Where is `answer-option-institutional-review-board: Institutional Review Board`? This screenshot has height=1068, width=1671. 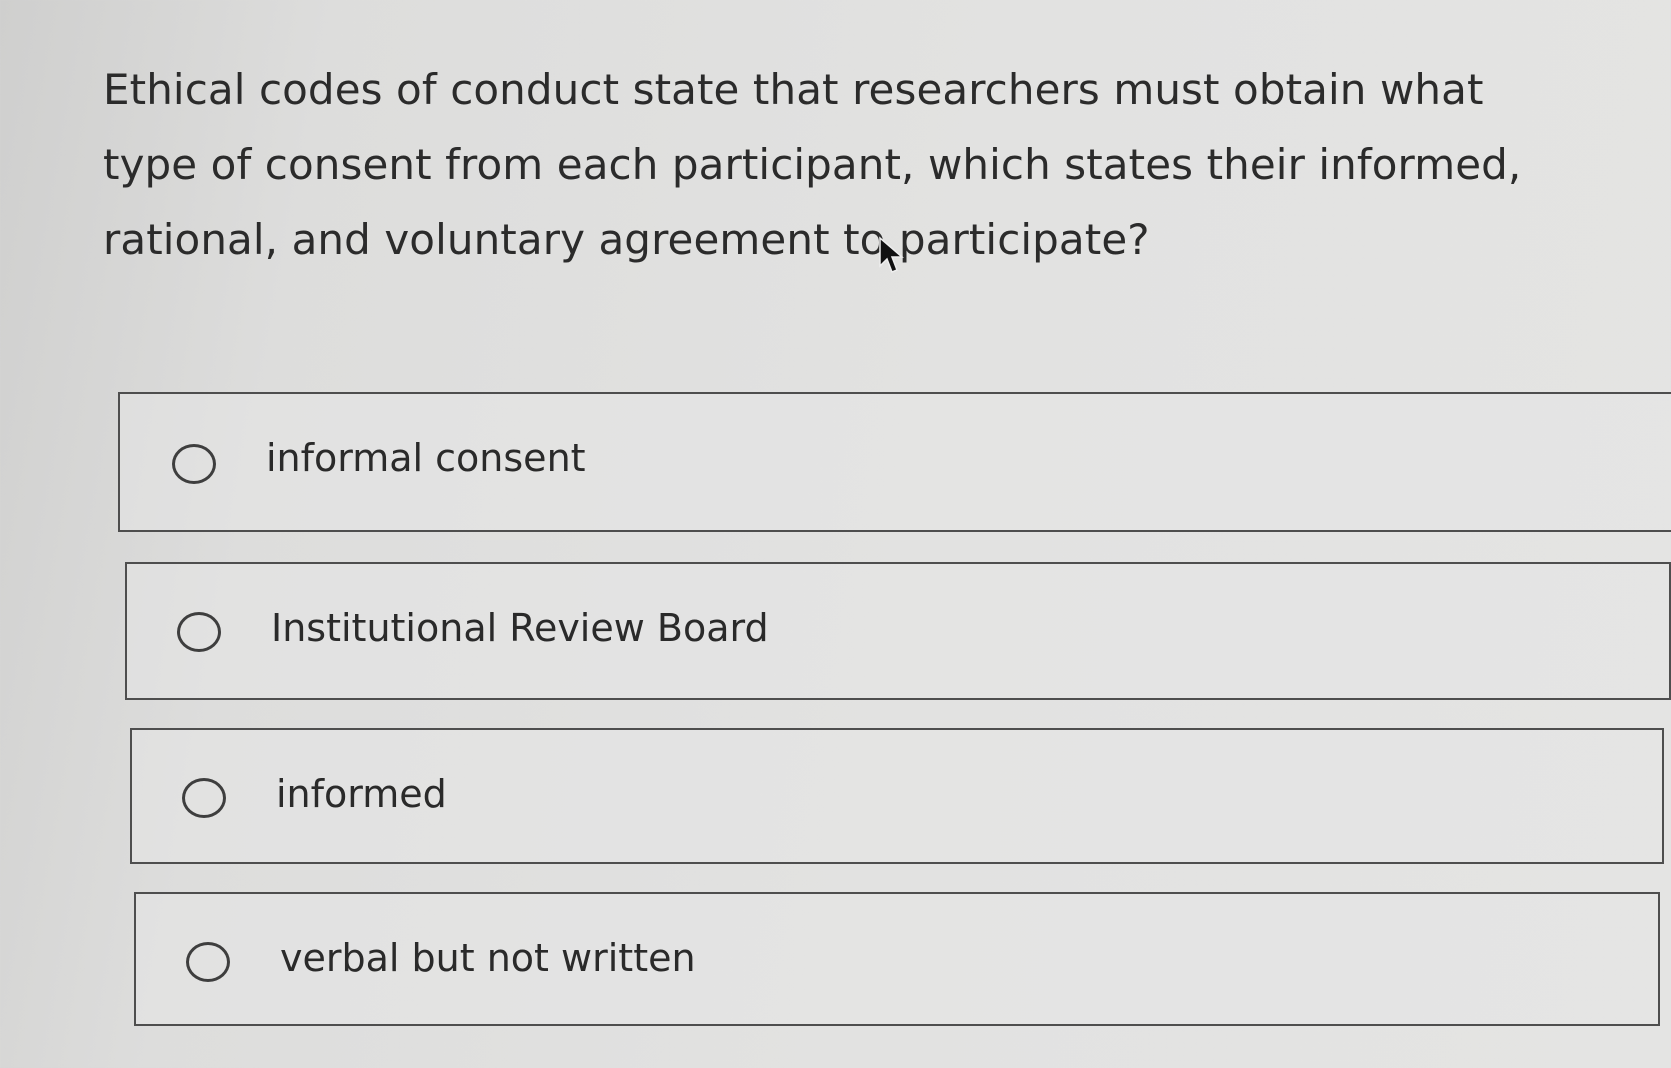 answer-option-institutional-review-board: Institutional Review Board is located at coordinates (898, 631).